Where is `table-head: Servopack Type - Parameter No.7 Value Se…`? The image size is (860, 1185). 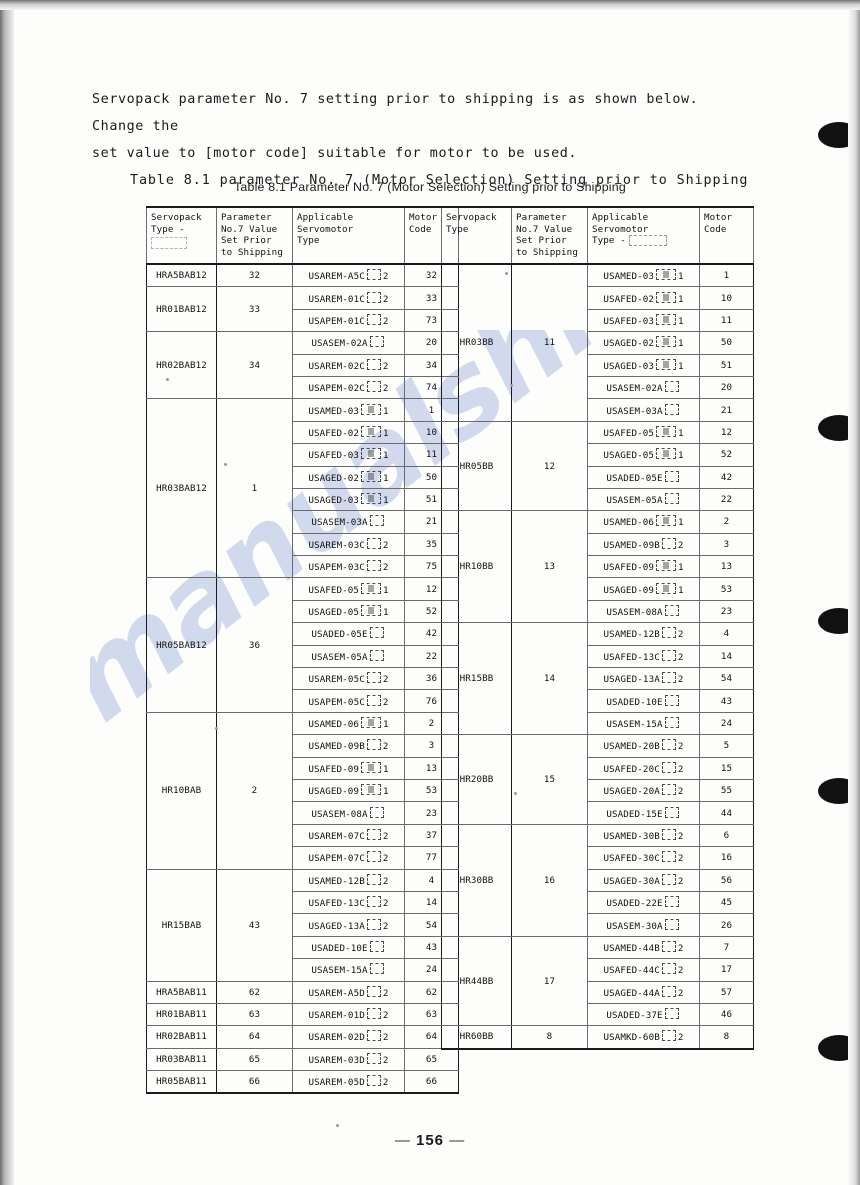
table-head: Servopack Type - Parameter No.7 Value Se… is located at coordinates (302, 235).